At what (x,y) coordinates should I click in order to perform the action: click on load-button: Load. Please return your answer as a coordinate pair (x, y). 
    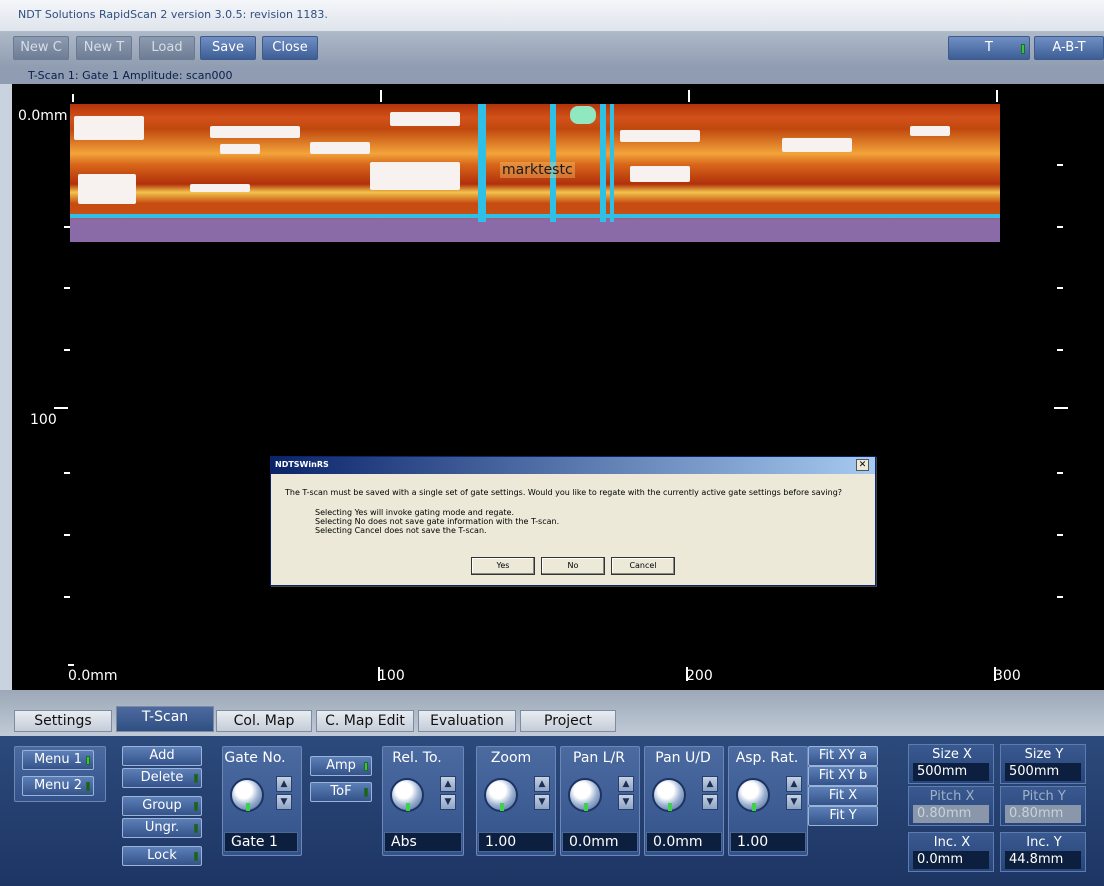
    Looking at the image, I should click on (167, 48).